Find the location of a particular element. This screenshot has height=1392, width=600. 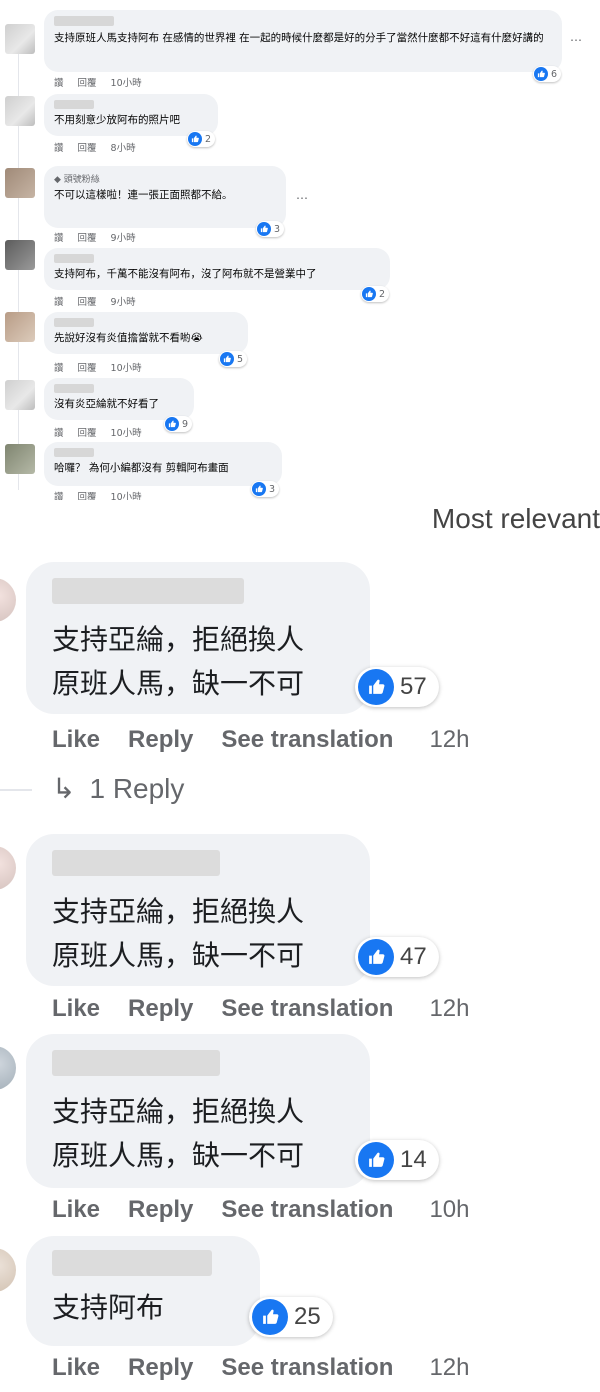

comment-bubble: 不用刻意少放阿布的照片吧 is located at coordinates (131, 115).